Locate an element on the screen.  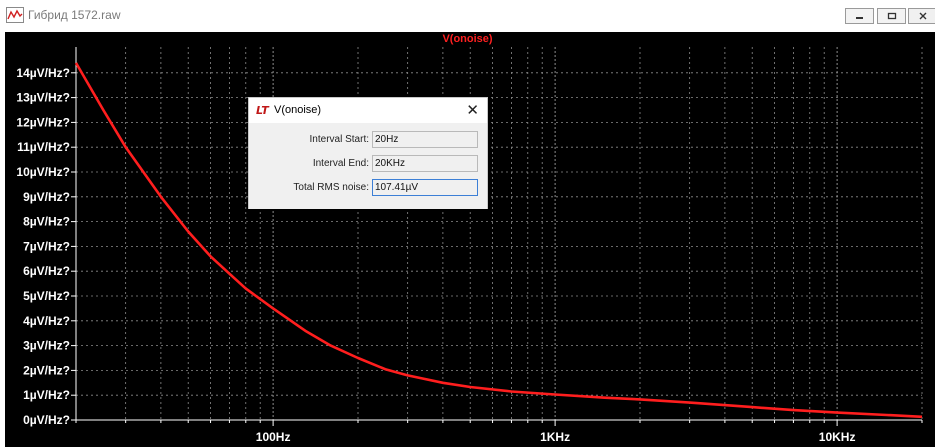
total-rms-noise-field: 107.41µV is located at coordinates (425, 187).